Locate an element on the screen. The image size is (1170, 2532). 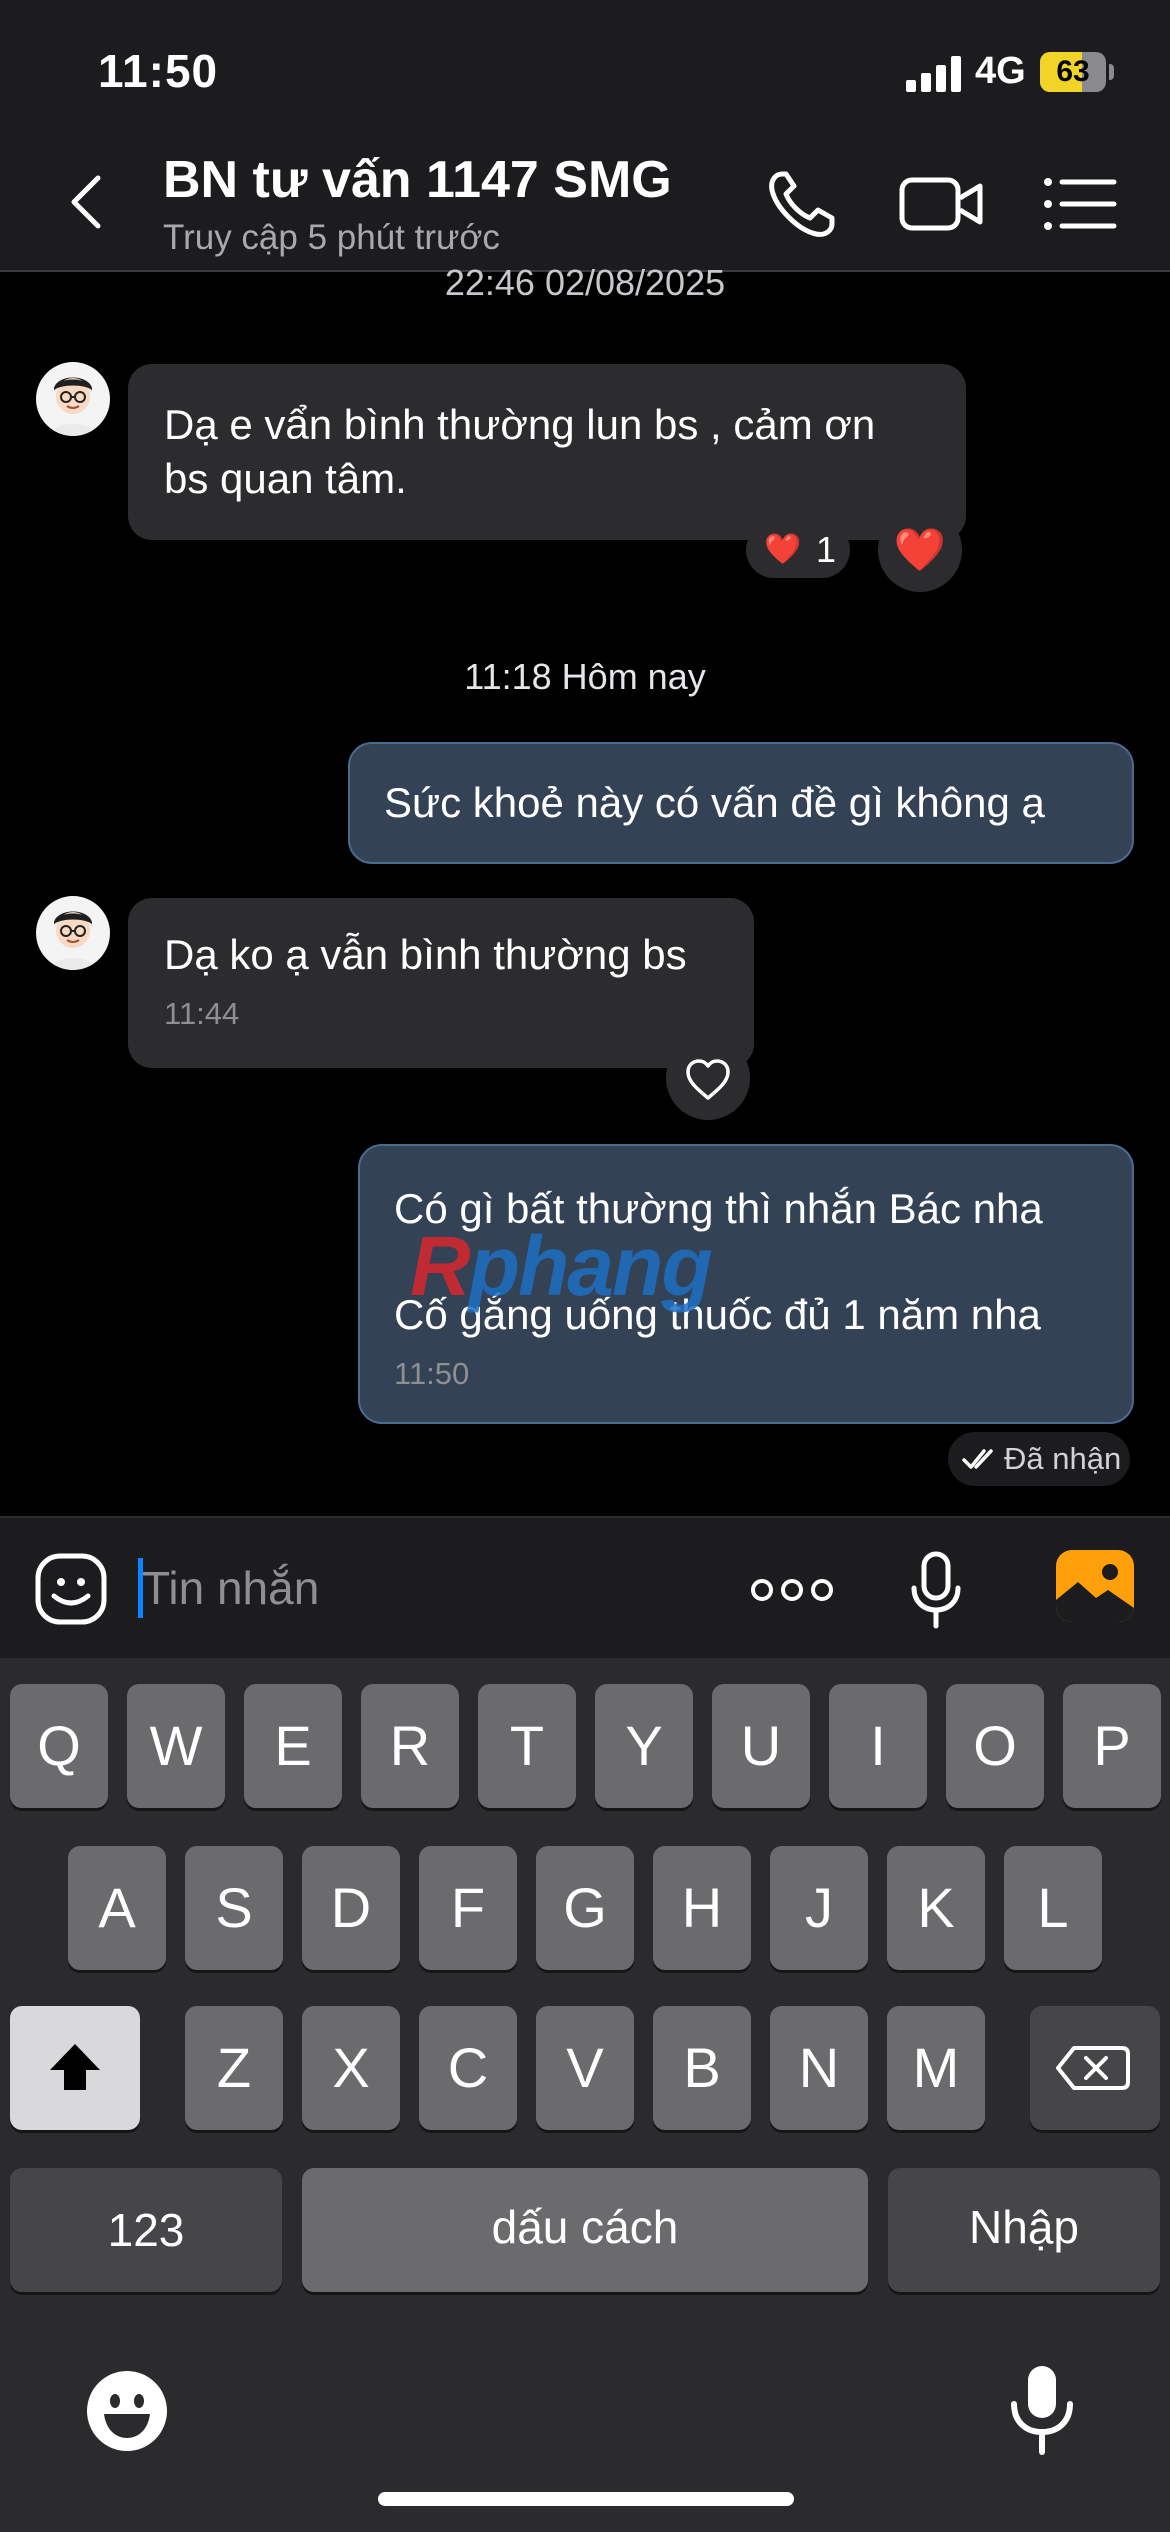
key-f: F is located at coordinates (468, 1908).